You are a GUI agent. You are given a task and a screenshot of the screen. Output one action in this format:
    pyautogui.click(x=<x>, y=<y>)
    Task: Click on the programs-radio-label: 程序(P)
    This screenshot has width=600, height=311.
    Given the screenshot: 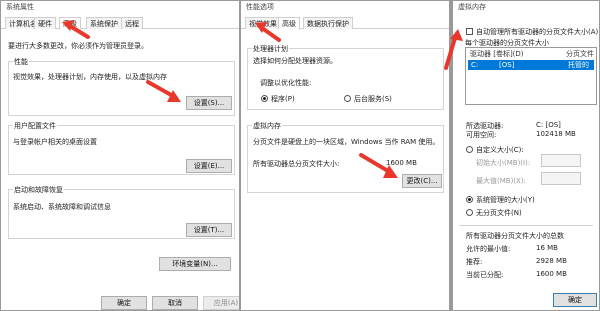 What is the action you would take?
    pyautogui.click(x=283, y=99)
    